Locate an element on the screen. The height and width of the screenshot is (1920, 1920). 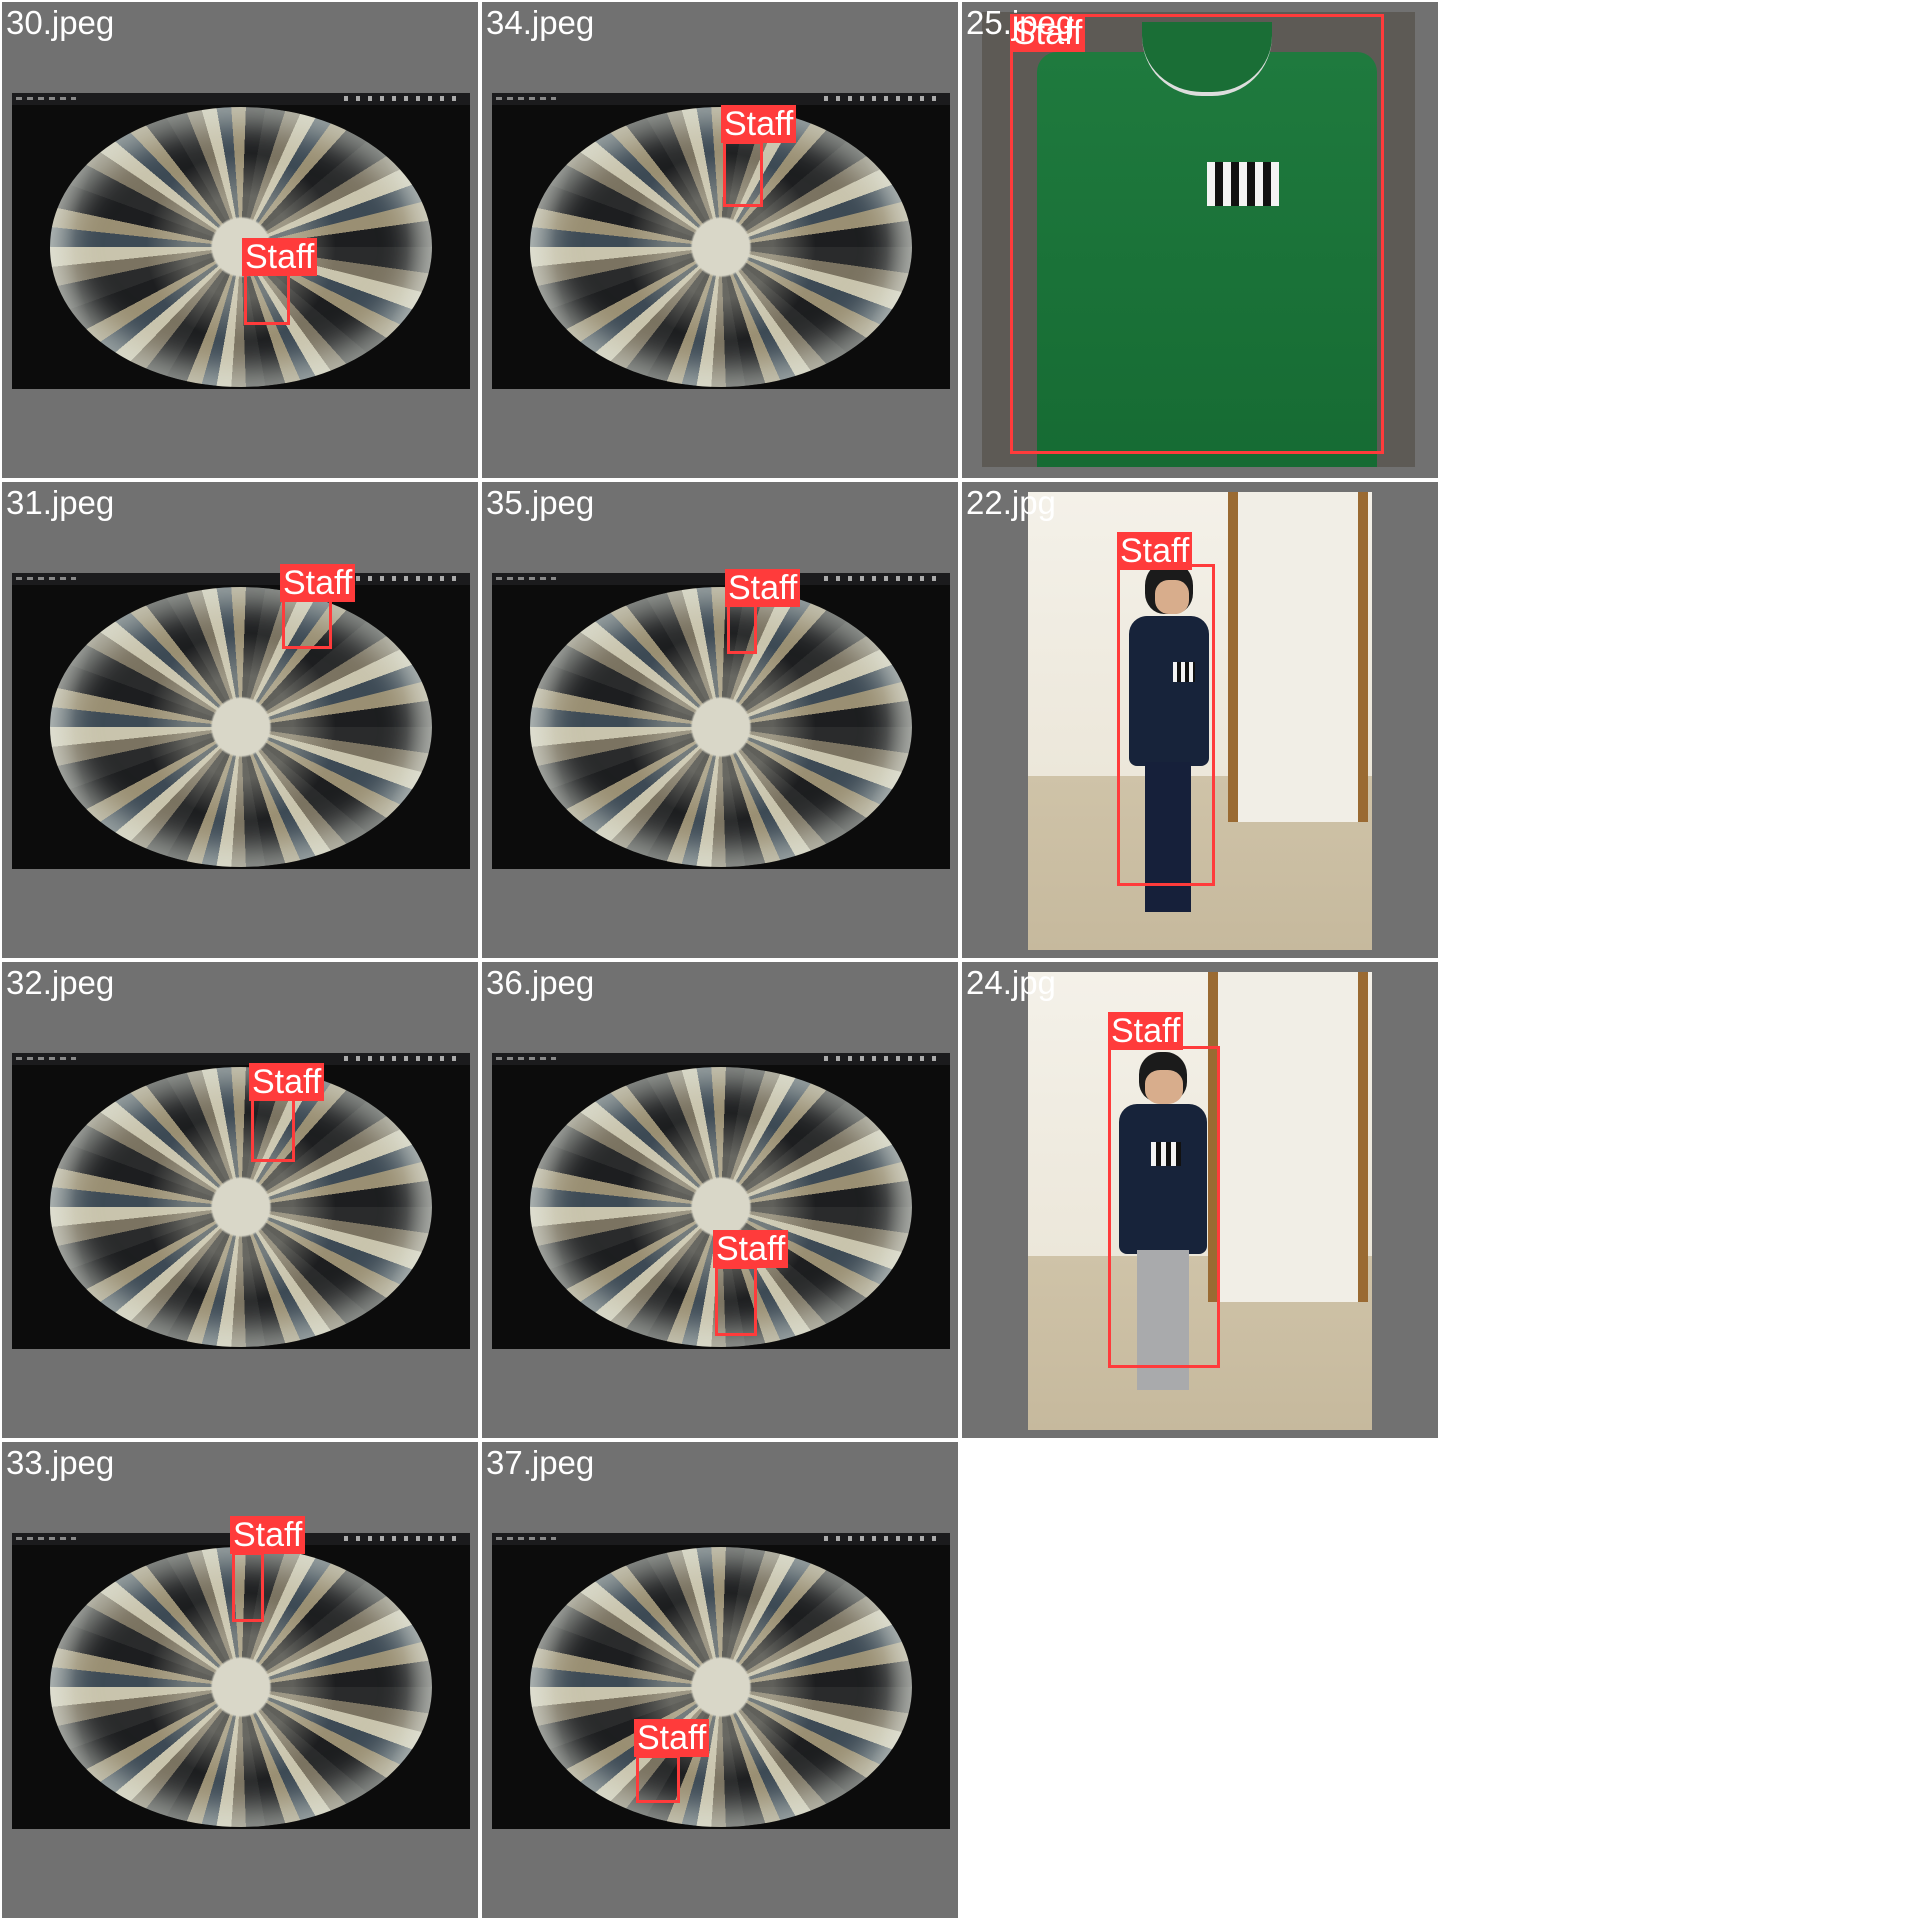
tile-filename: 37.jpeg is located at coordinates (540, 1462).